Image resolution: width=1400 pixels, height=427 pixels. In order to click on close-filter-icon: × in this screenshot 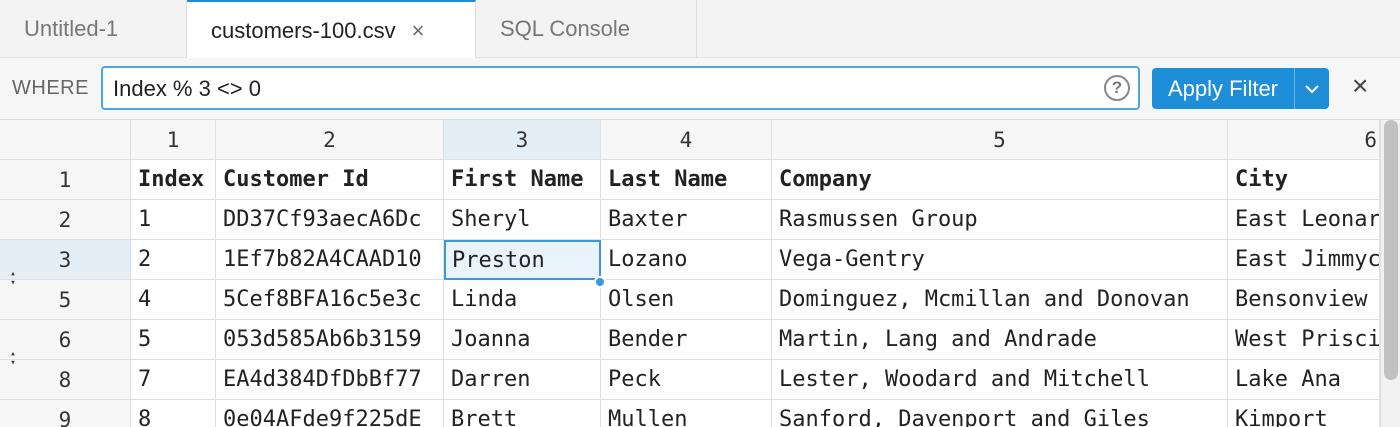, I will do `click(1360, 86)`.